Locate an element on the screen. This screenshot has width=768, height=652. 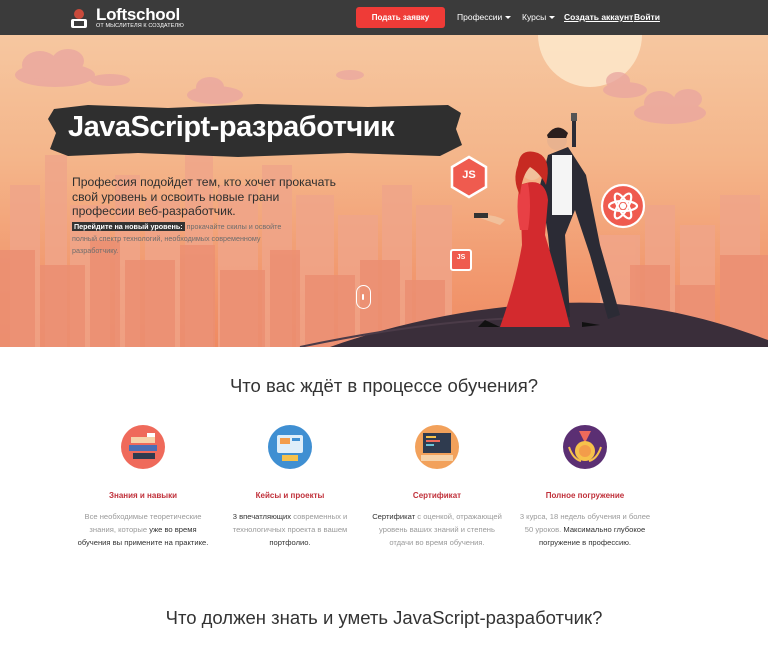
js-small-badge-label: JS is located at coordinates (461, 257).